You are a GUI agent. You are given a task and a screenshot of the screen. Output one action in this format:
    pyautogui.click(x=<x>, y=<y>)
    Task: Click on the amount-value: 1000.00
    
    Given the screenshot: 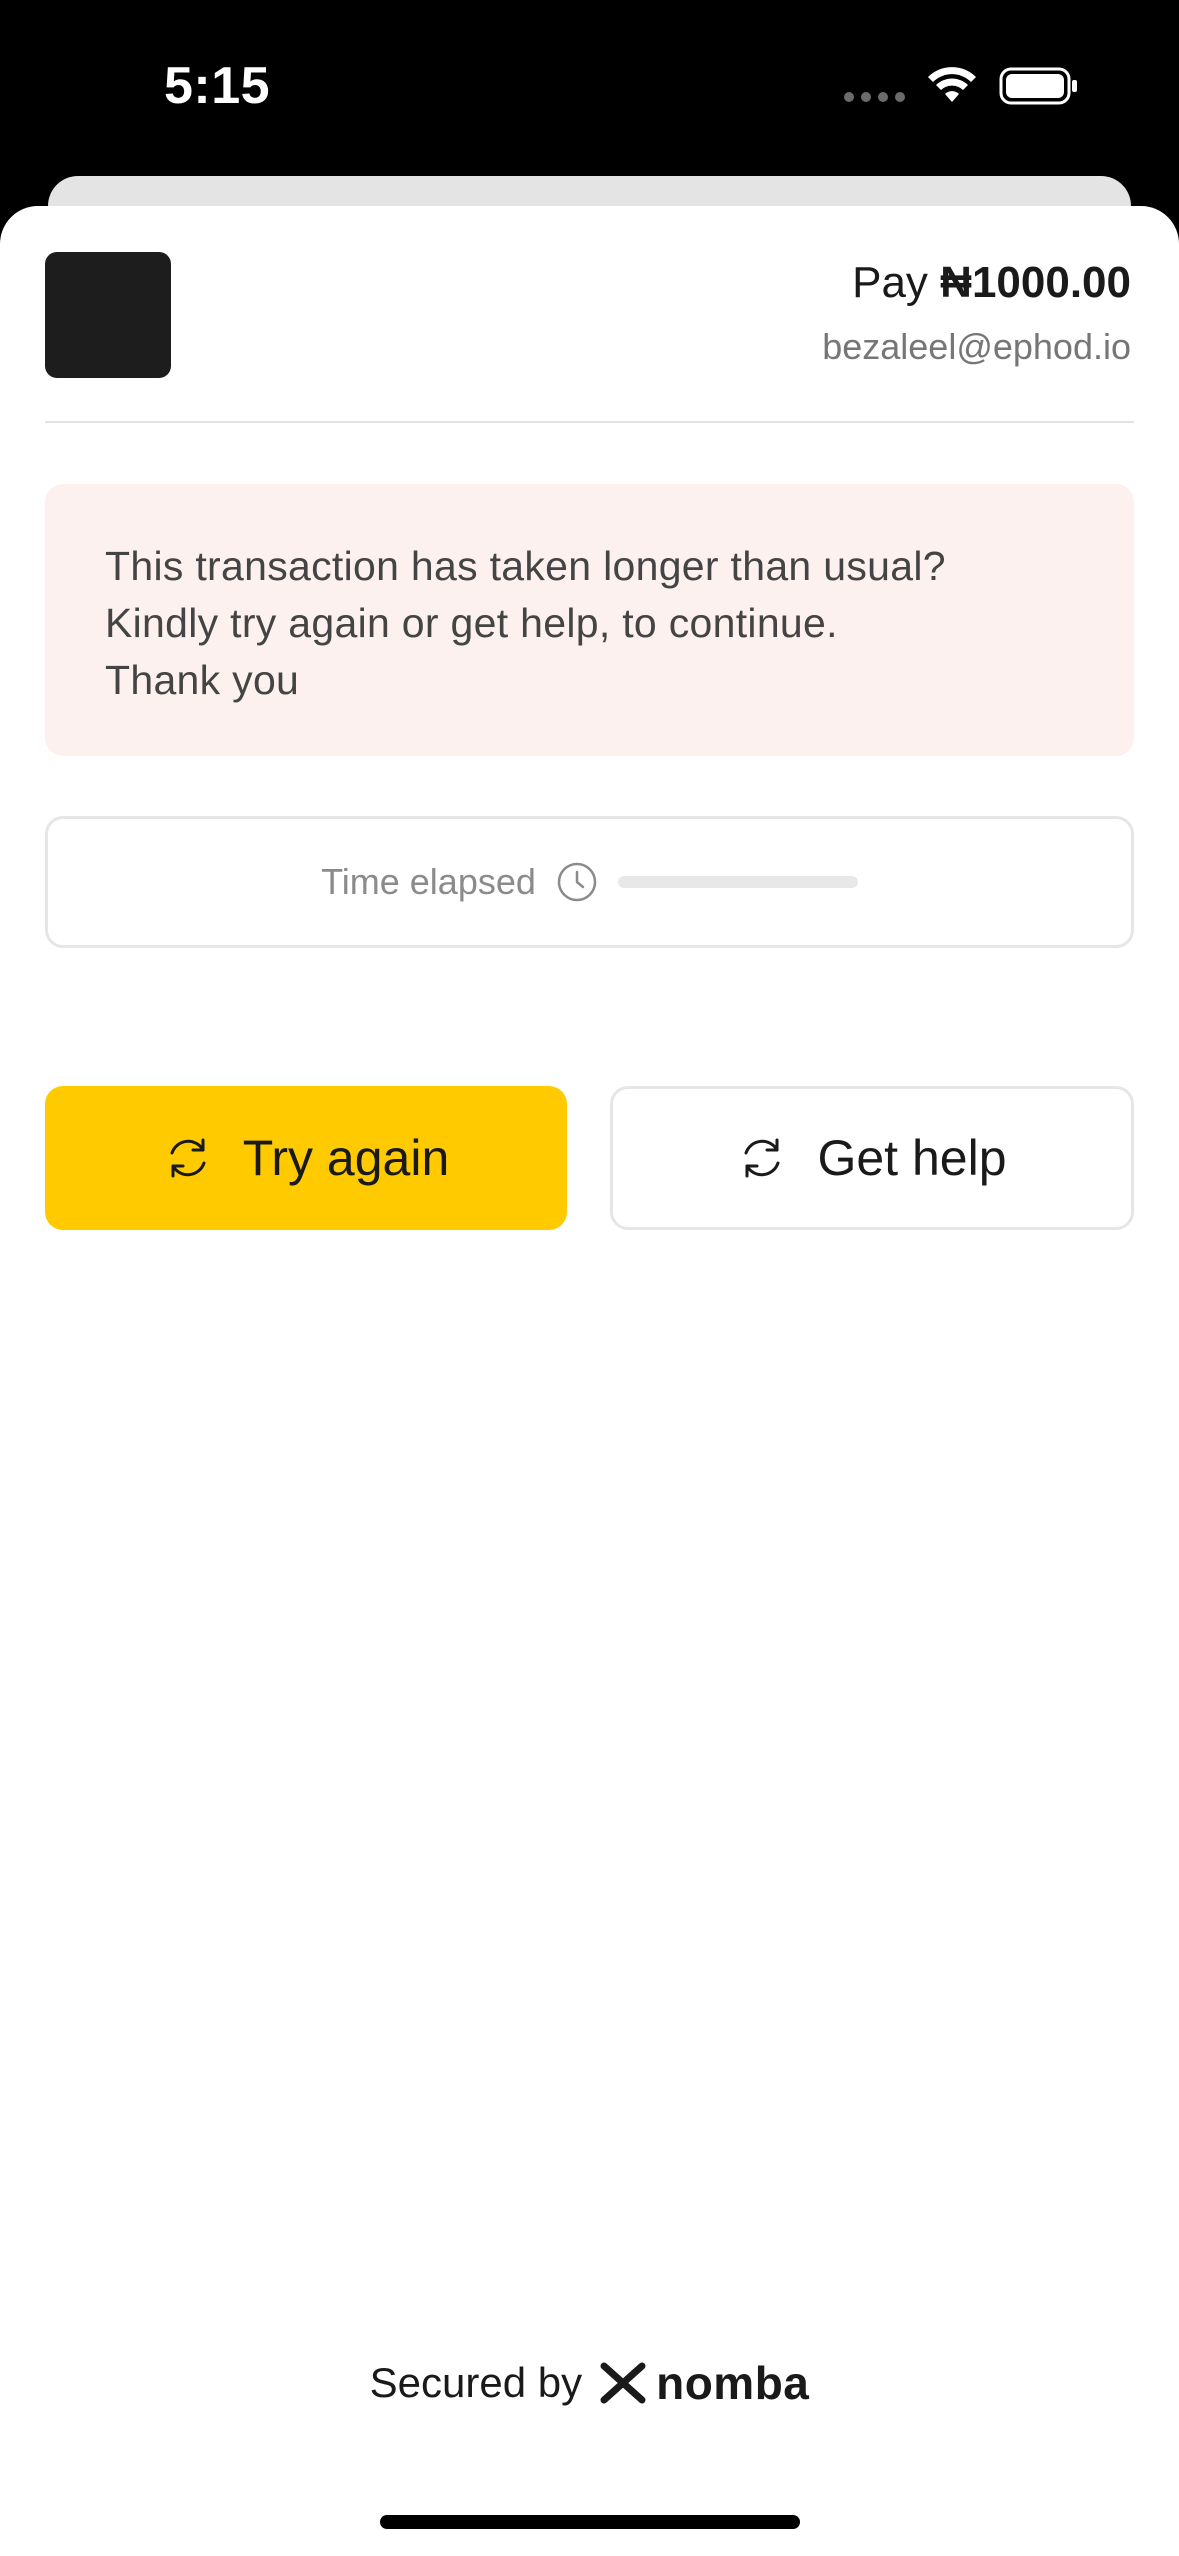 What is the action you would take?
    pyautogui.click(x=1051, y=282)
    